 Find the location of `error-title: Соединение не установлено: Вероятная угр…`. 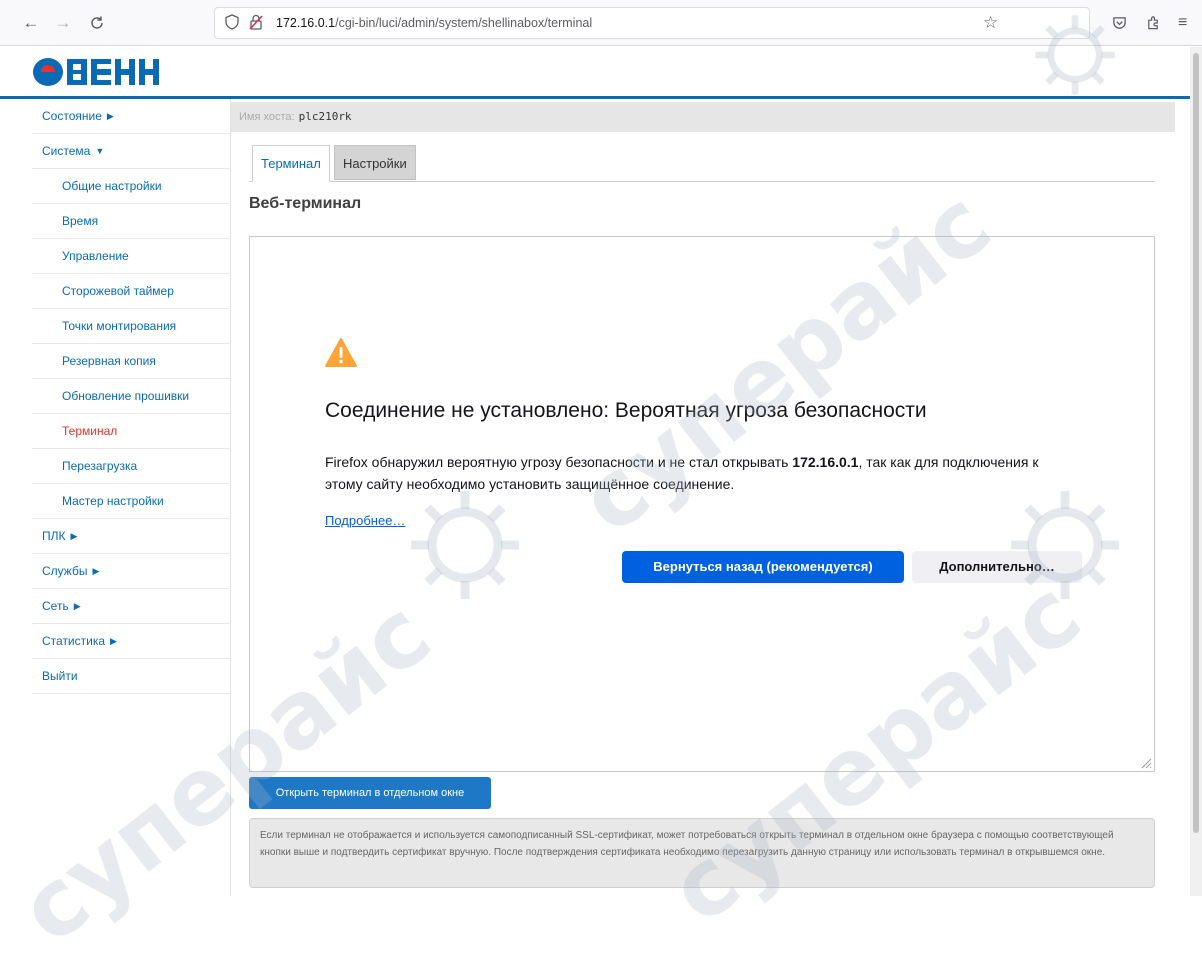

error-title: Соединение не установлено: Вероятная угр… is located at coordinates (626, 410).